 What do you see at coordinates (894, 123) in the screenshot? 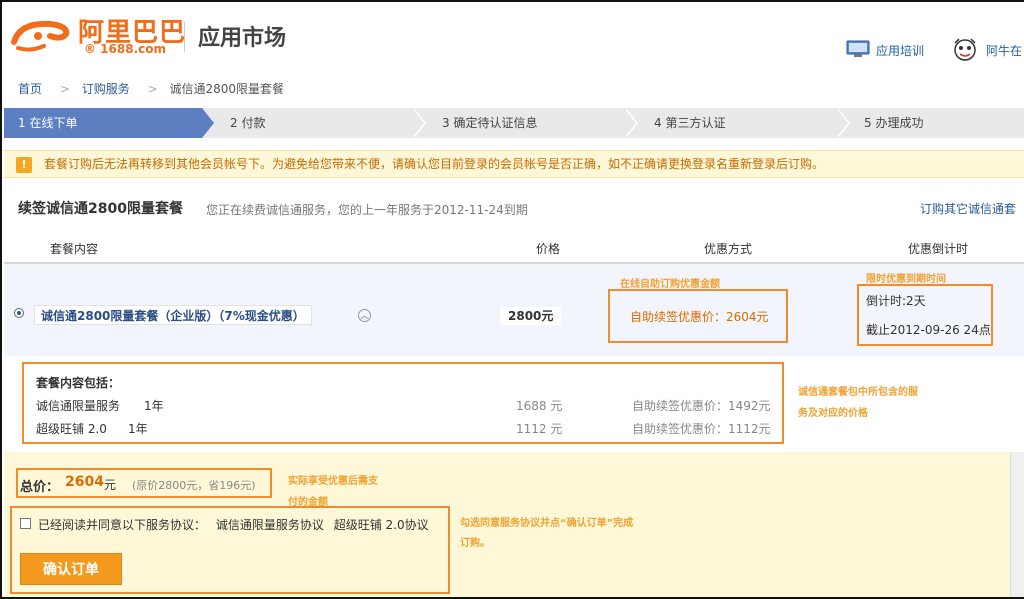
I see `step-5: 5 办理成功` at bounding box center [894, 123].